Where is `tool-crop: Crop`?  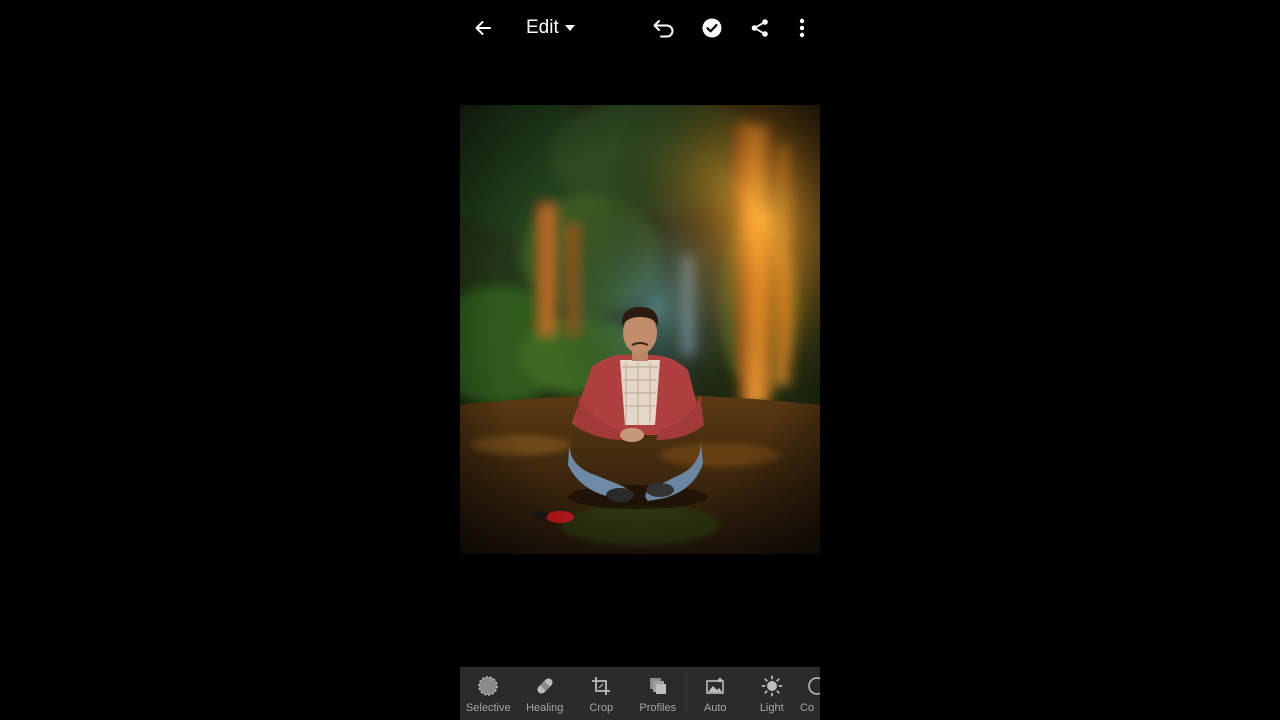
tool-crop: Crop is located at coordinates (601, 693).